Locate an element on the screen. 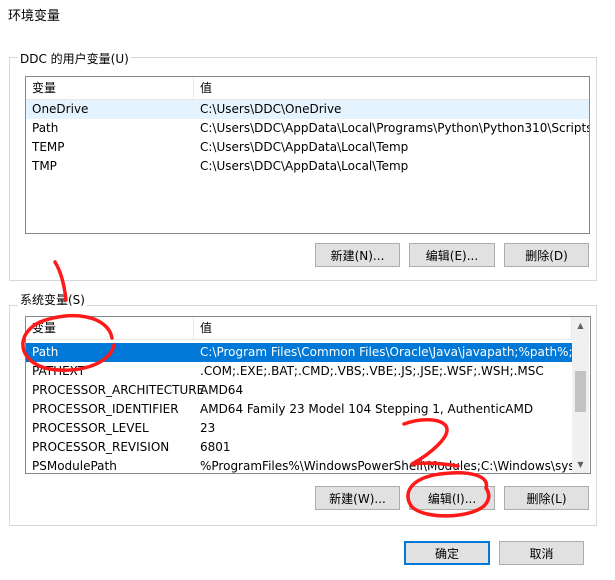 This screenshot has height=580, width=615. table-row: PROCESSOR_ARCHITECTURE AMD64 is located at coordinates (299, 390).